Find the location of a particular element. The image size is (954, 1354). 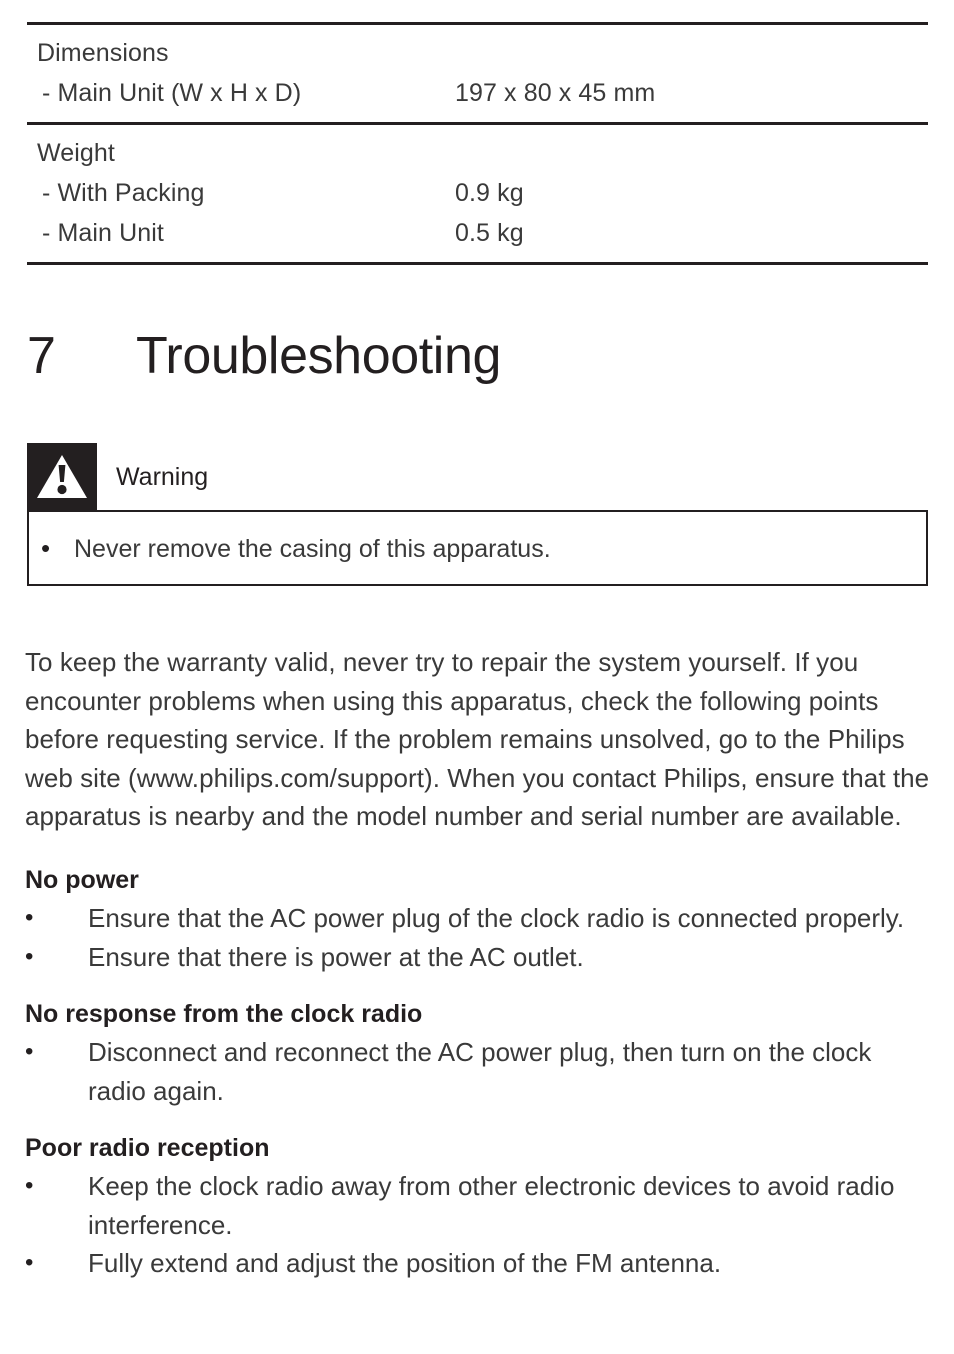

table-row: Dimensions is located at coordinates (477, 53).